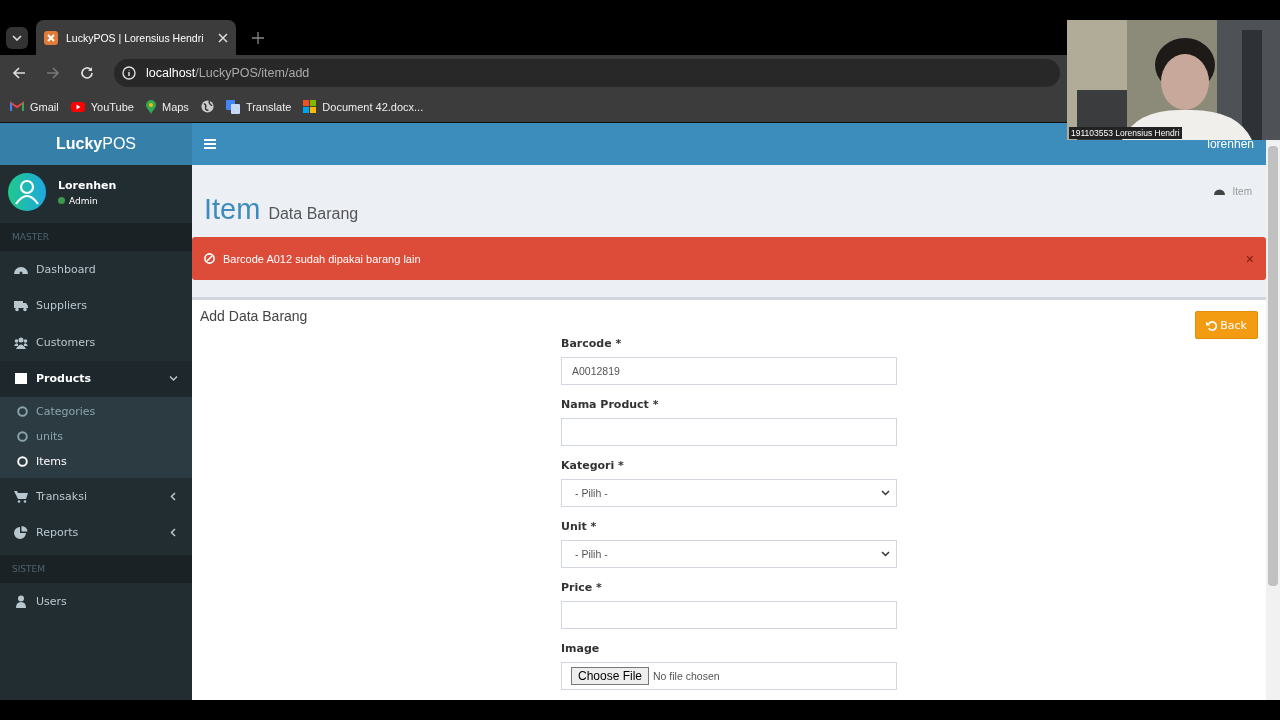 Image resolution: width=1280 pixels, height=720 pixels. I want to click on user-role: Admin, so click(83, 200).